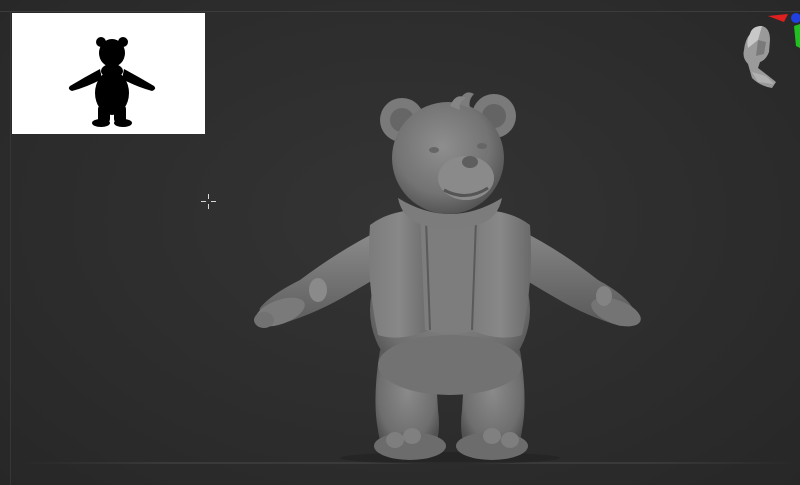 The height and width of the screenshot is (485, 800). I want to click on viewport-top-border, so click(400, 11).